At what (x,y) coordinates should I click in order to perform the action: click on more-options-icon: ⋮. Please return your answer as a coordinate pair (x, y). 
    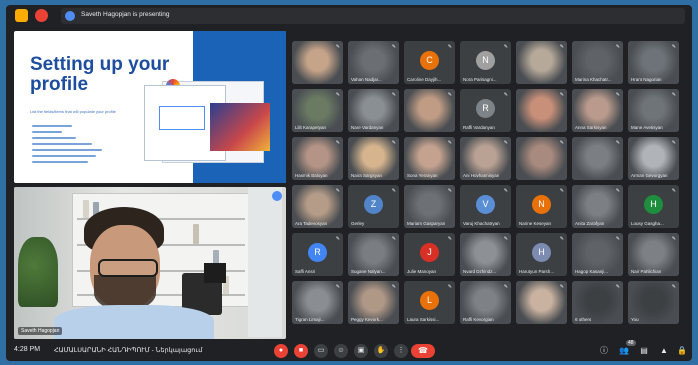
    Looking at the image, I should click on (401, 351).